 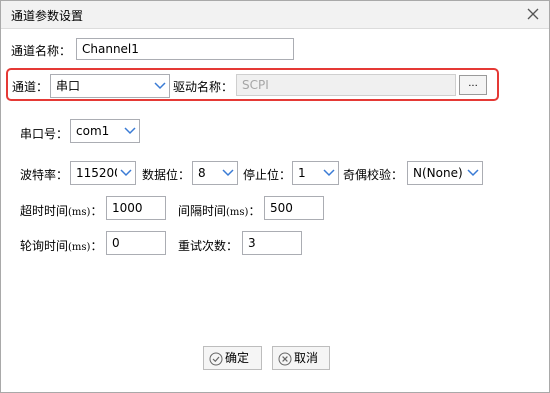 What do you see at coordinates (44, 211) in the screenshot?
I see `timeout-label-text: 超时时间` at bounding box center [44, 211].